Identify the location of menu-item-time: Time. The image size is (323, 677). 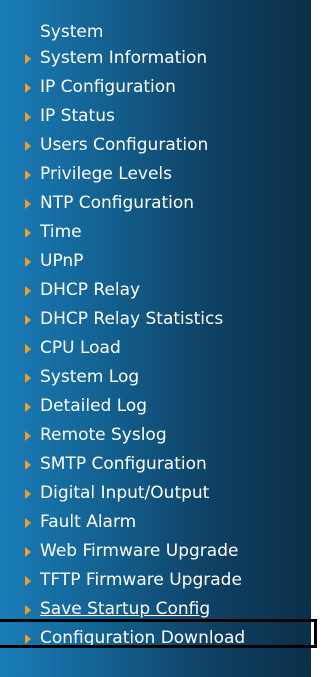
(155, 232).